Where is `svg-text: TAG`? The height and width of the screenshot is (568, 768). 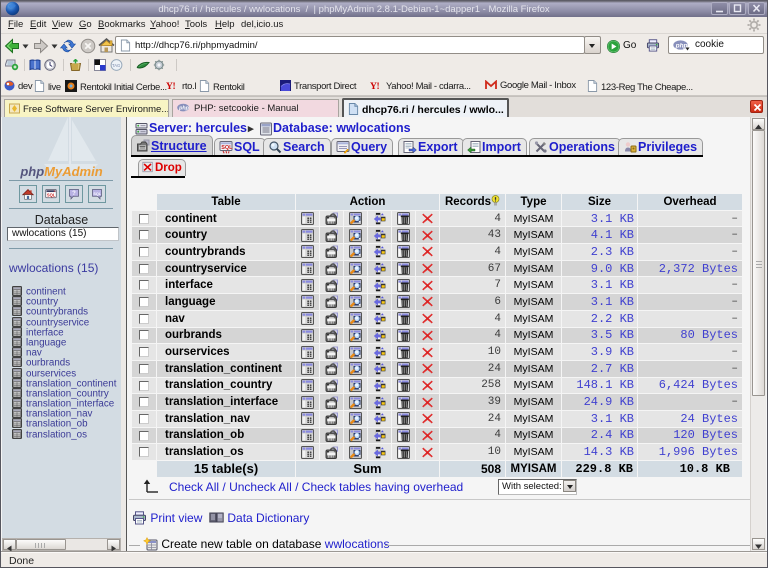
svg-text: TAG is located at coordinates (116, 65).